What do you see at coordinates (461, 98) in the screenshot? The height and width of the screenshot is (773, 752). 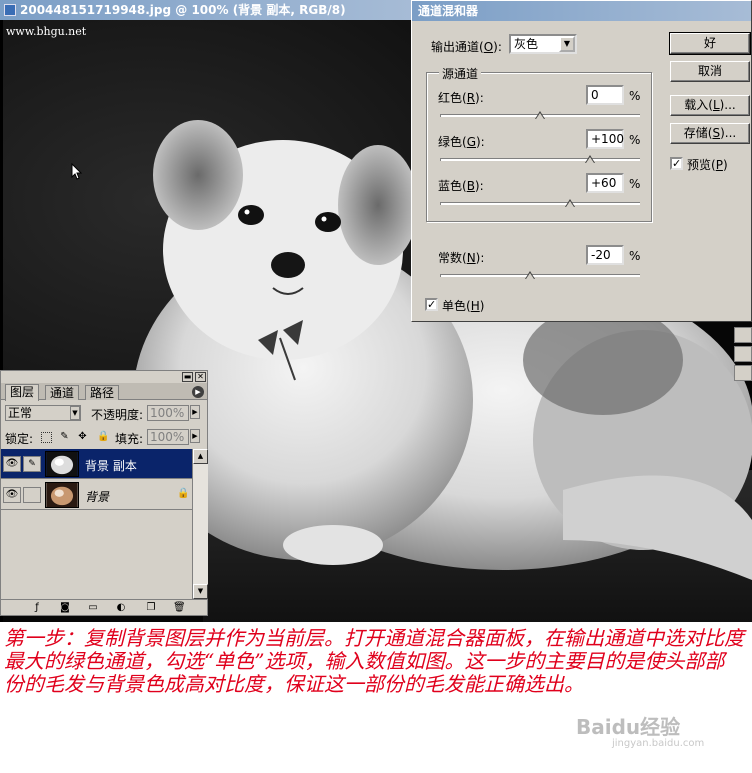 I see `red-label: 红色(R):` at bounding box center [461, 98].